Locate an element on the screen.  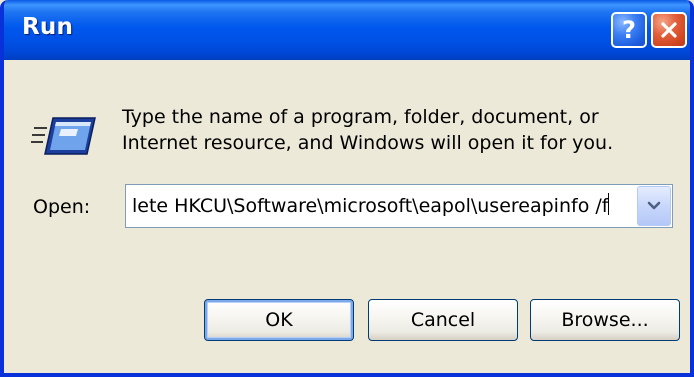
help-button: ? is located at coordinates (629, 30).